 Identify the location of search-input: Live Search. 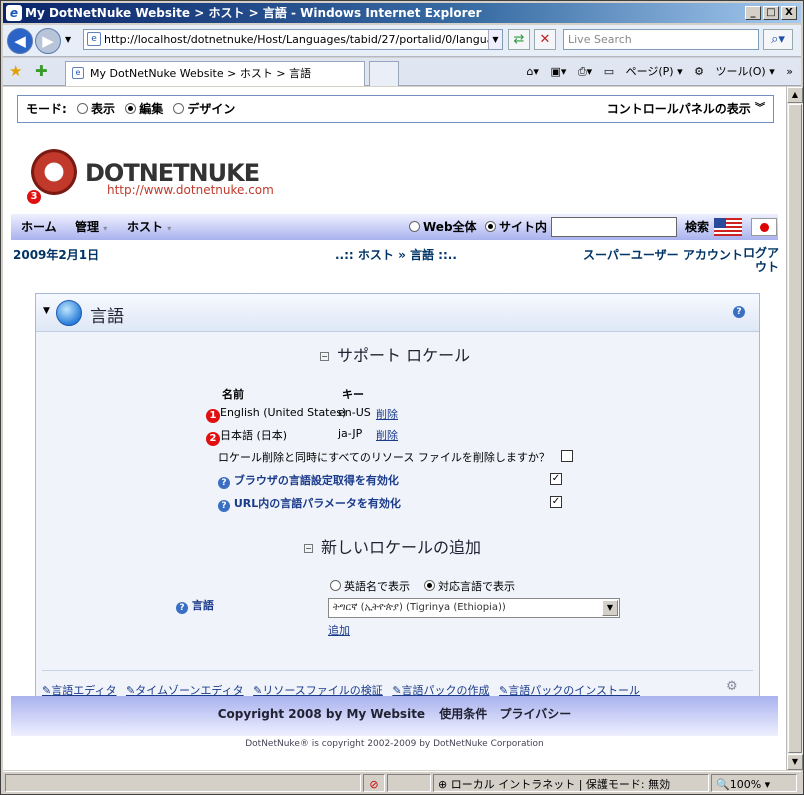
(661, 39).